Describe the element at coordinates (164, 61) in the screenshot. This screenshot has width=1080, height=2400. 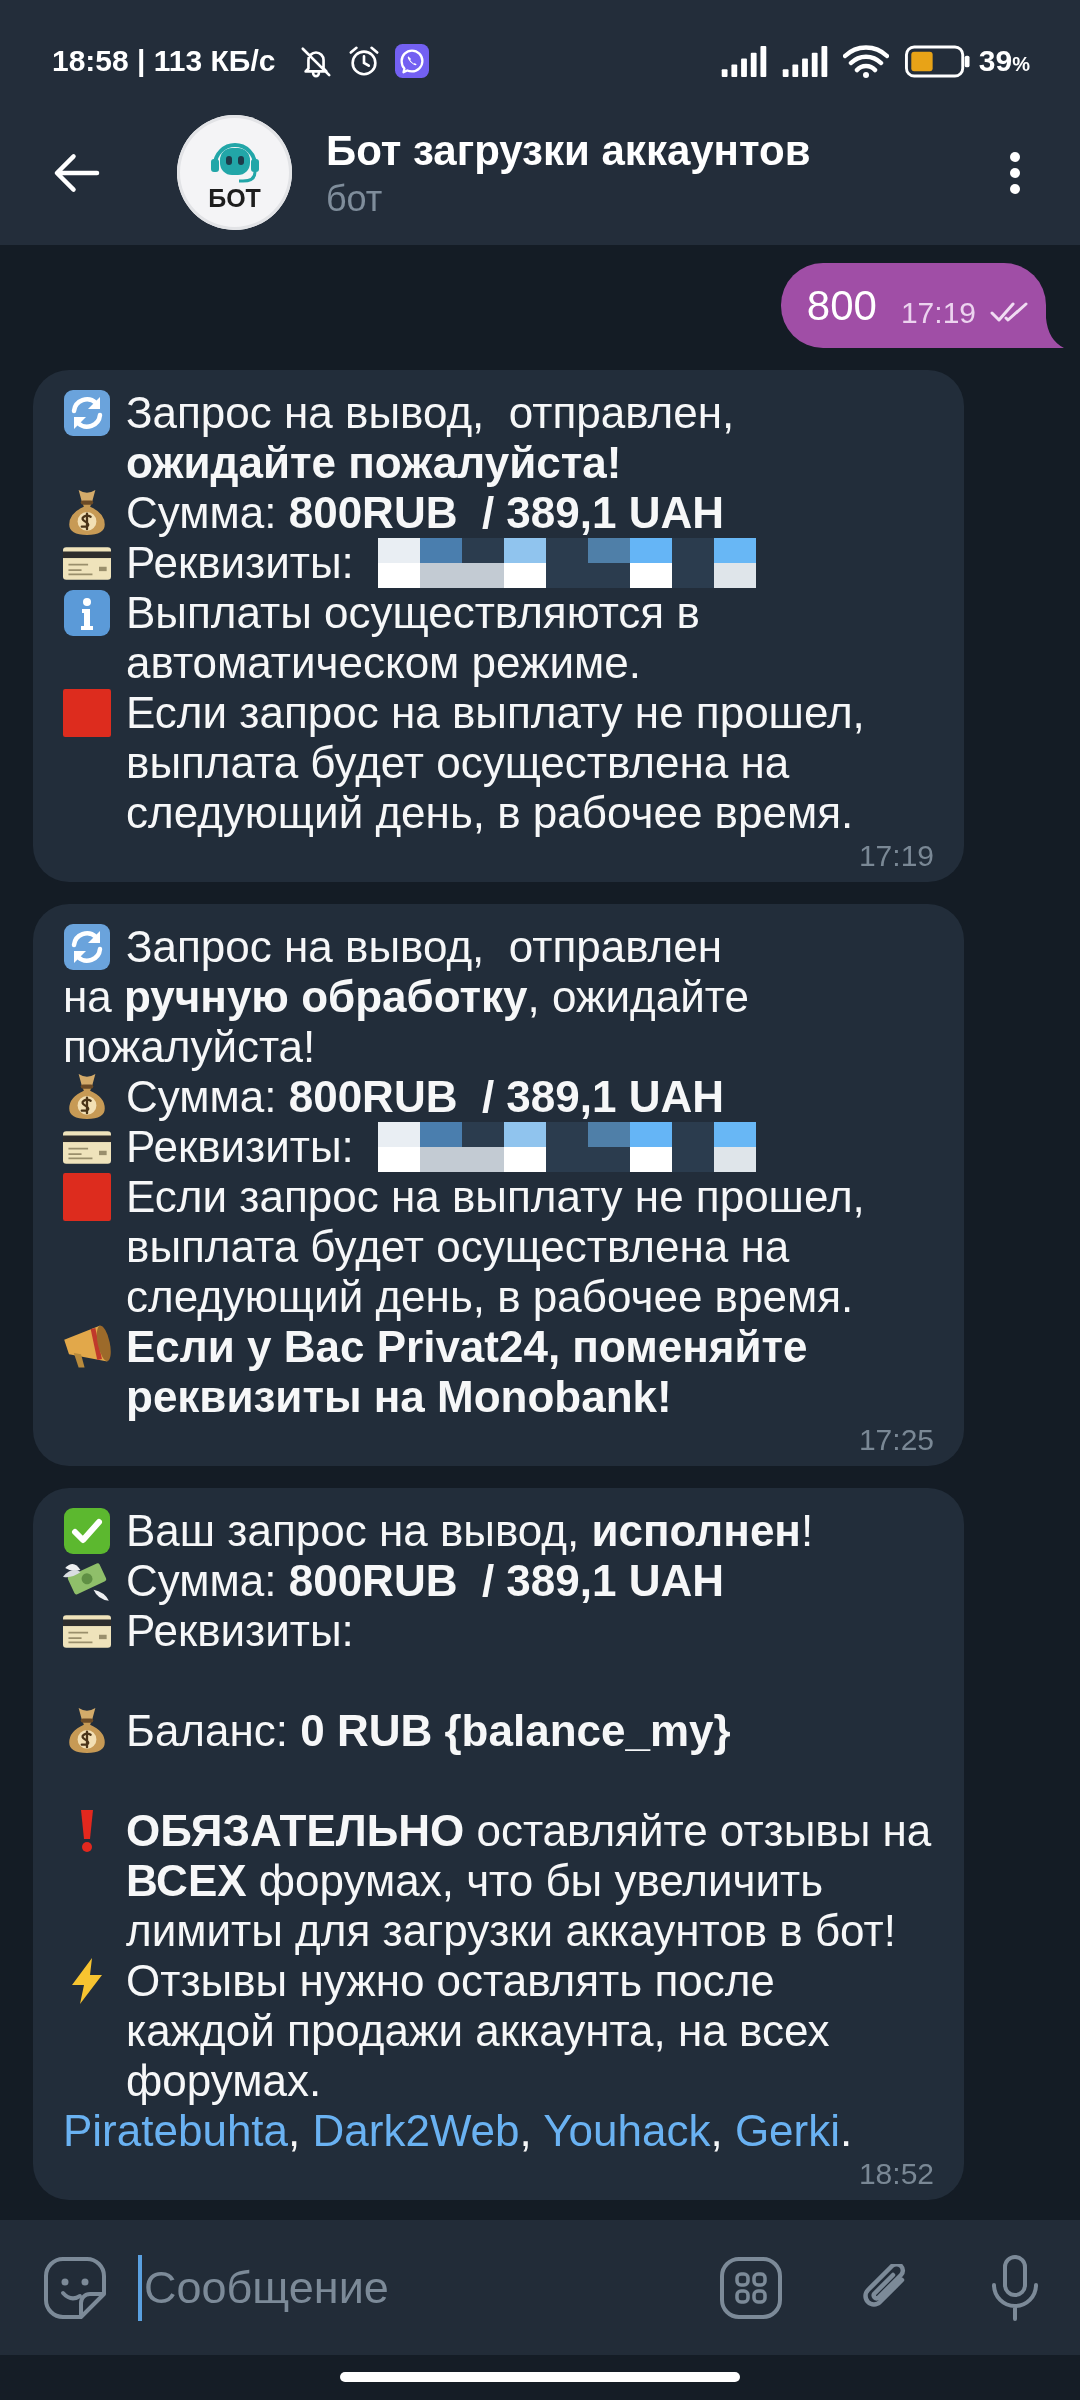
I see `status-time: 18:58 | 113 КБ/с` at that location.